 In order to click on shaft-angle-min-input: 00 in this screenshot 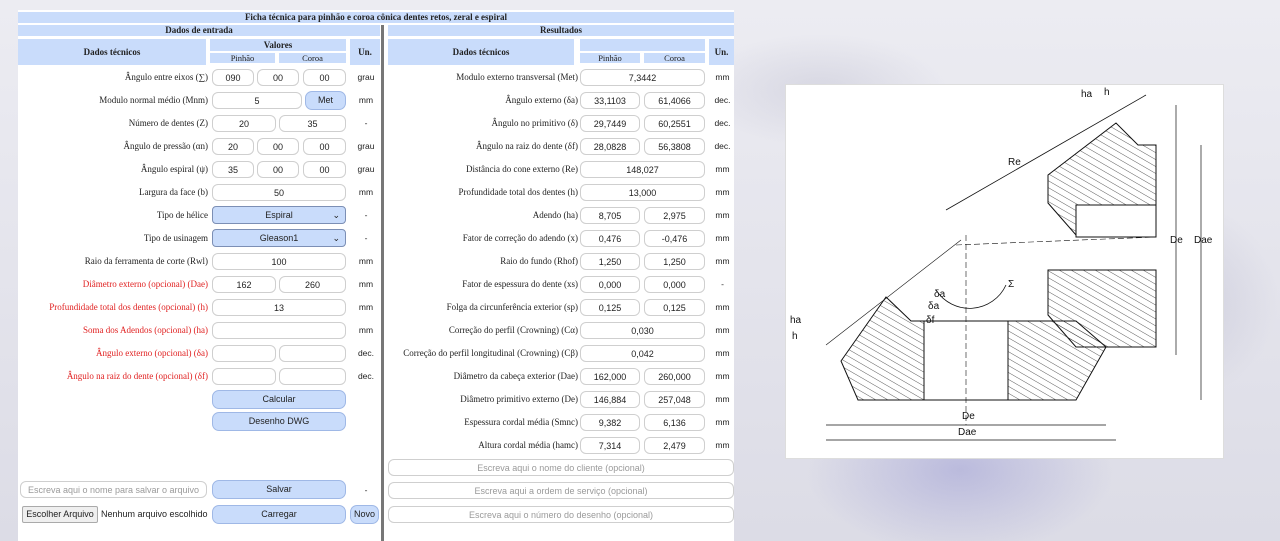, I will do `click(278, 77)`.